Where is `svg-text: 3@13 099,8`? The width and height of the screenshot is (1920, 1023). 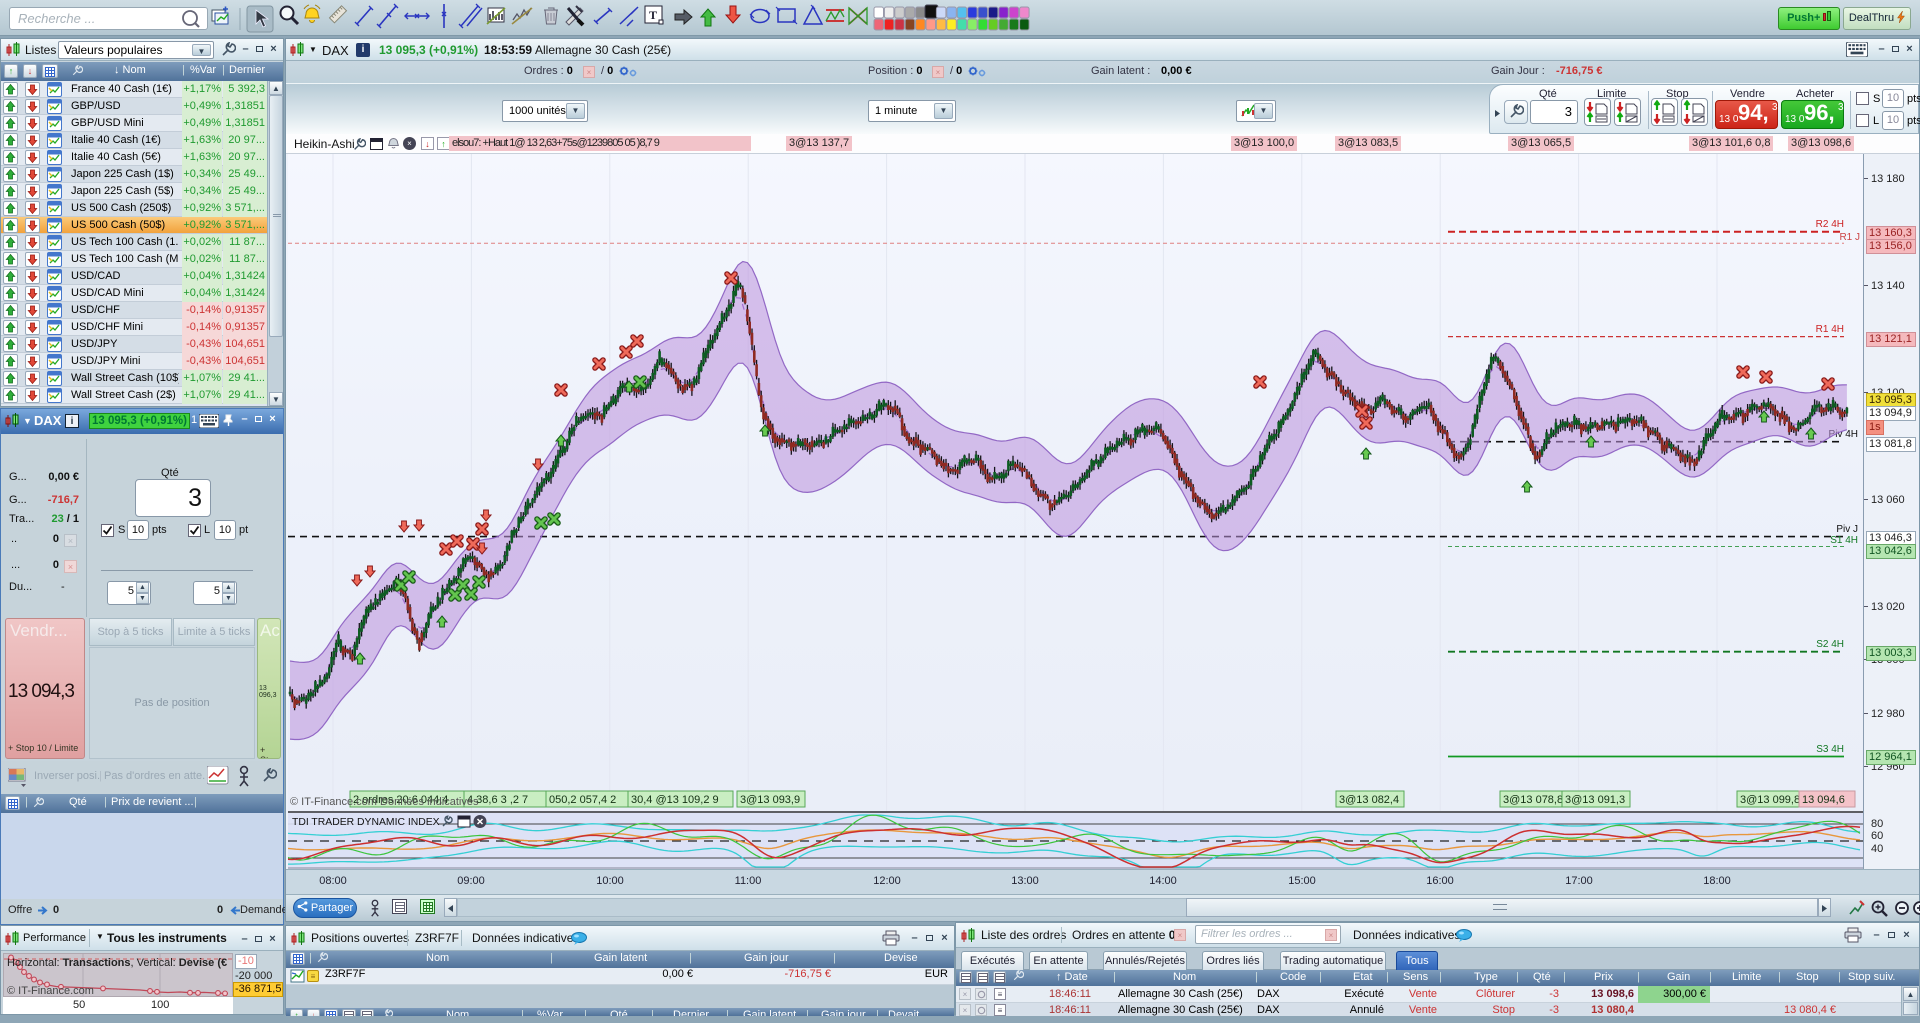 svg-text: 3@13 099,8 is located at coordinates (1770, 800).